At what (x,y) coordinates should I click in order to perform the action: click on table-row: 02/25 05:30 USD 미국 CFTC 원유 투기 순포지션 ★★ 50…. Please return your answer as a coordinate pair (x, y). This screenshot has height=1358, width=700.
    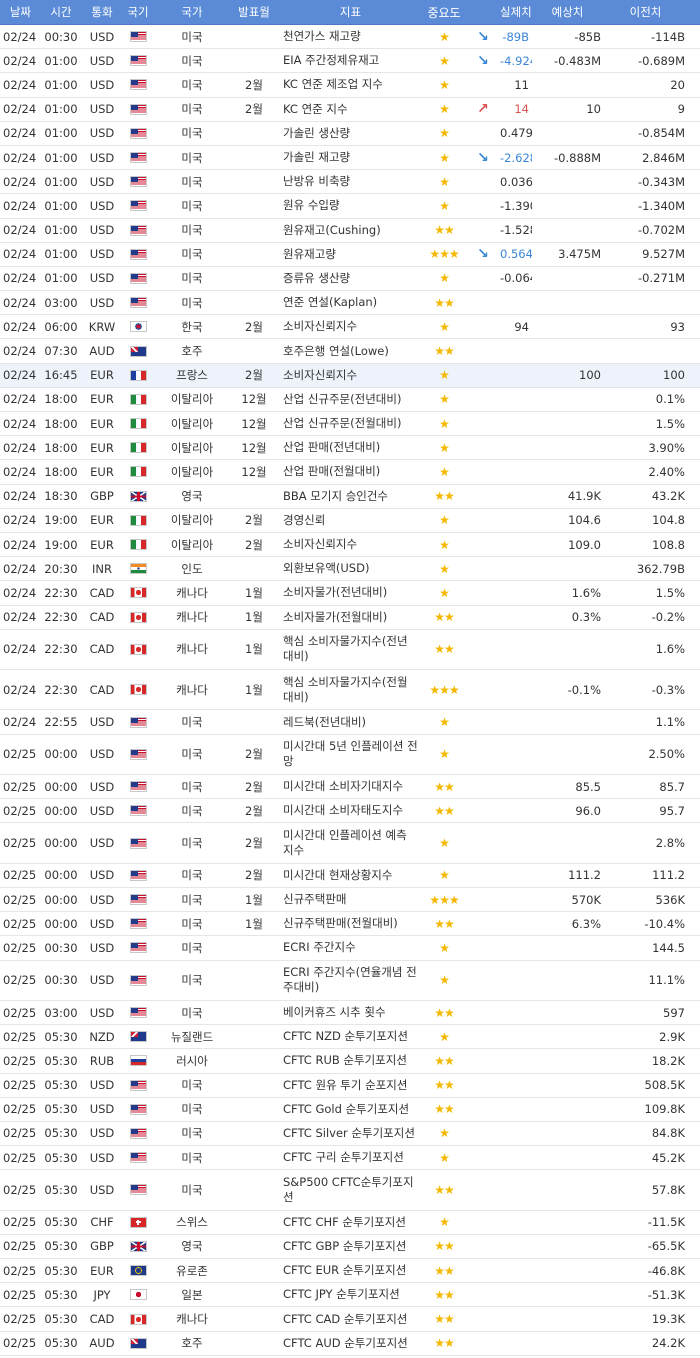
    Looking at the image, I should click on (350, 1086).